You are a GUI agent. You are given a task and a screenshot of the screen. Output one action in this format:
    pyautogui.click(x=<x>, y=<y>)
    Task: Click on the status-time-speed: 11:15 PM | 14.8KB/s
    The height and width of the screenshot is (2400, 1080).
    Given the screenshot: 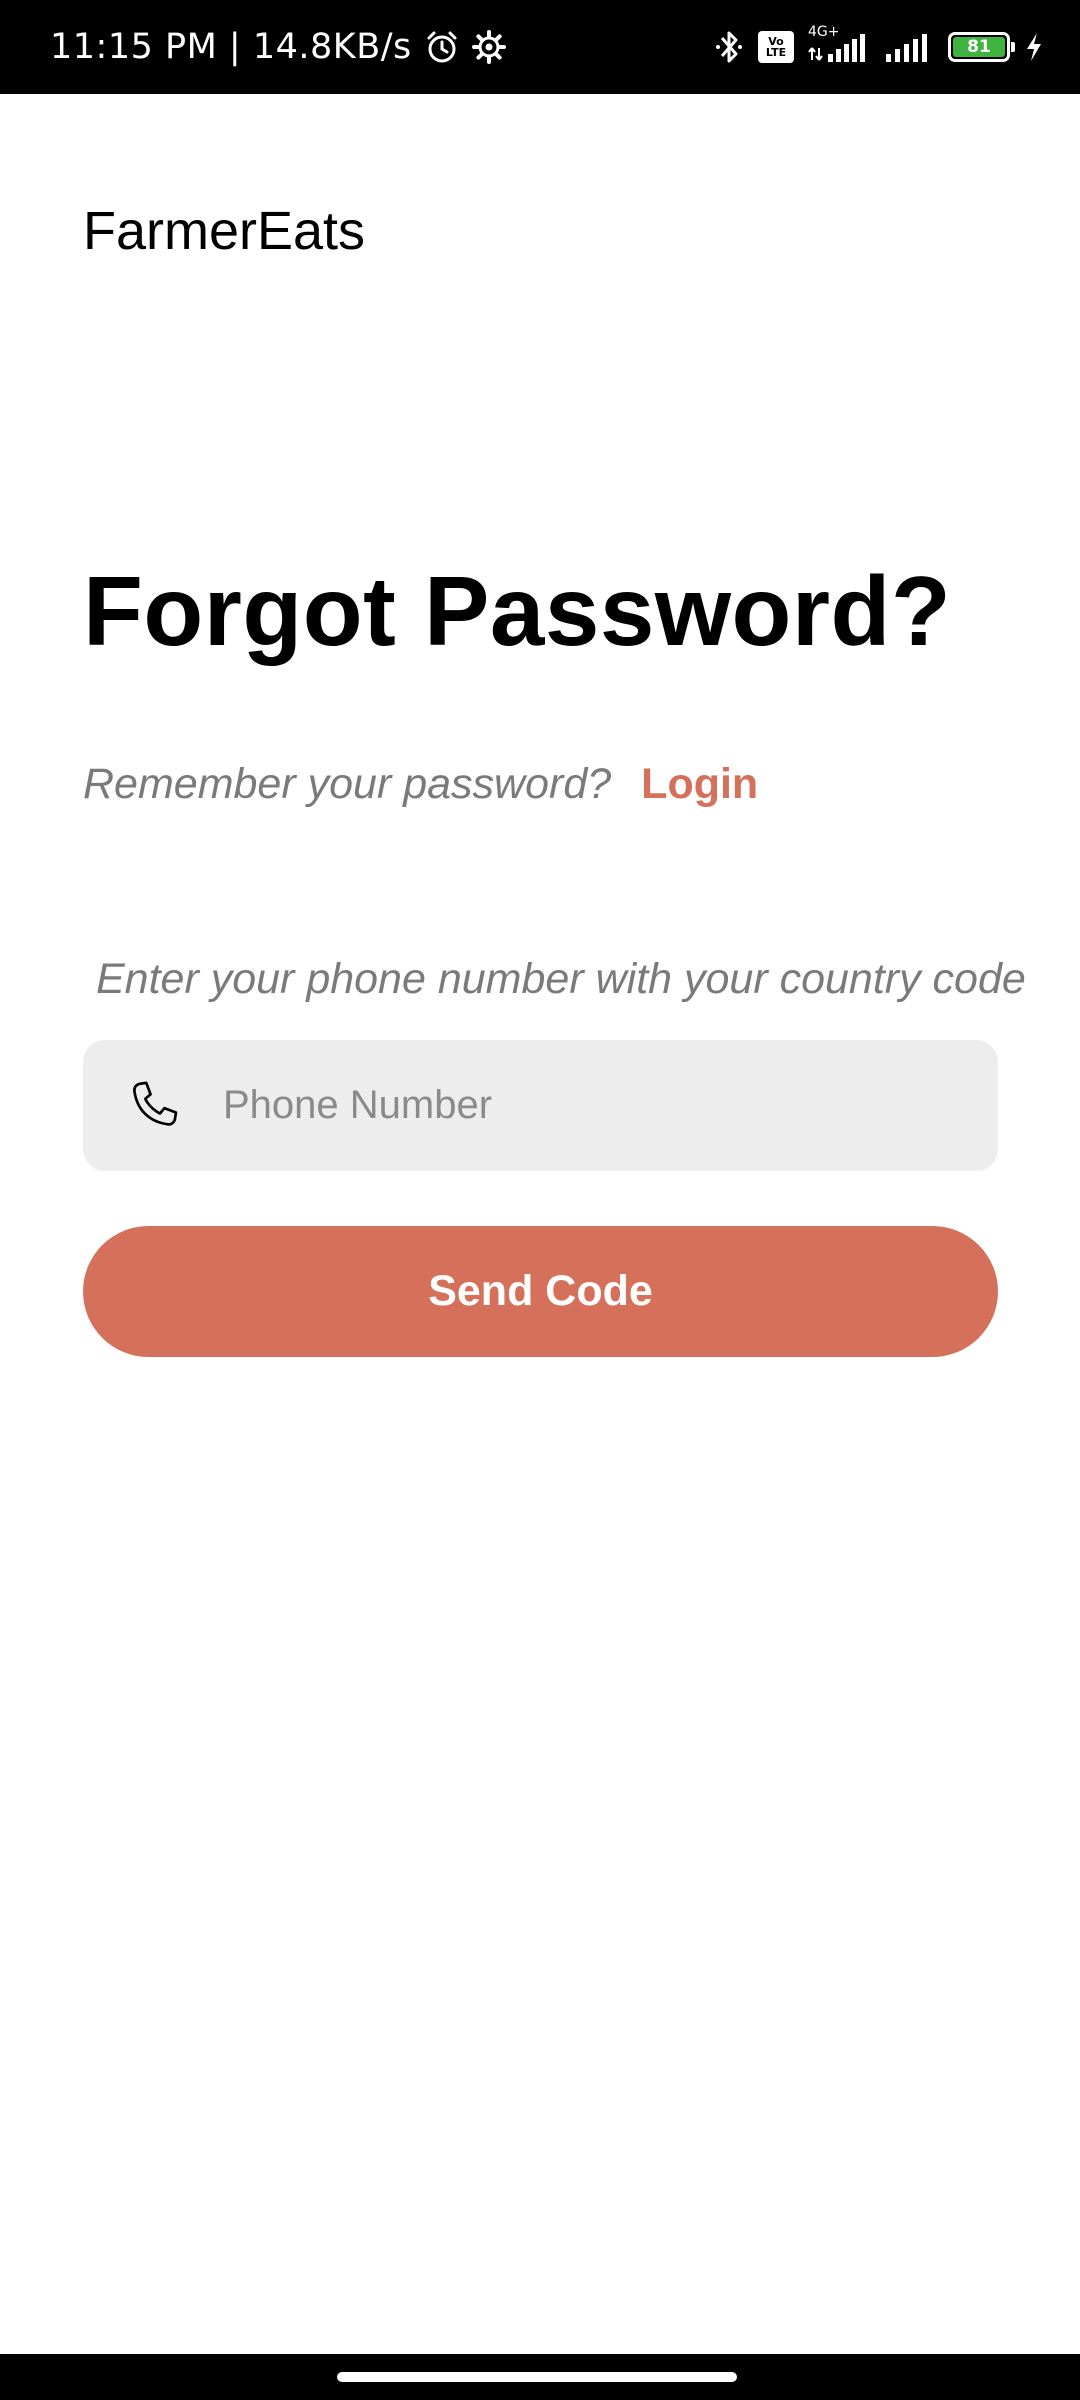 What is the action you would take?
    pyautogui.click(x=231, y=47)
    